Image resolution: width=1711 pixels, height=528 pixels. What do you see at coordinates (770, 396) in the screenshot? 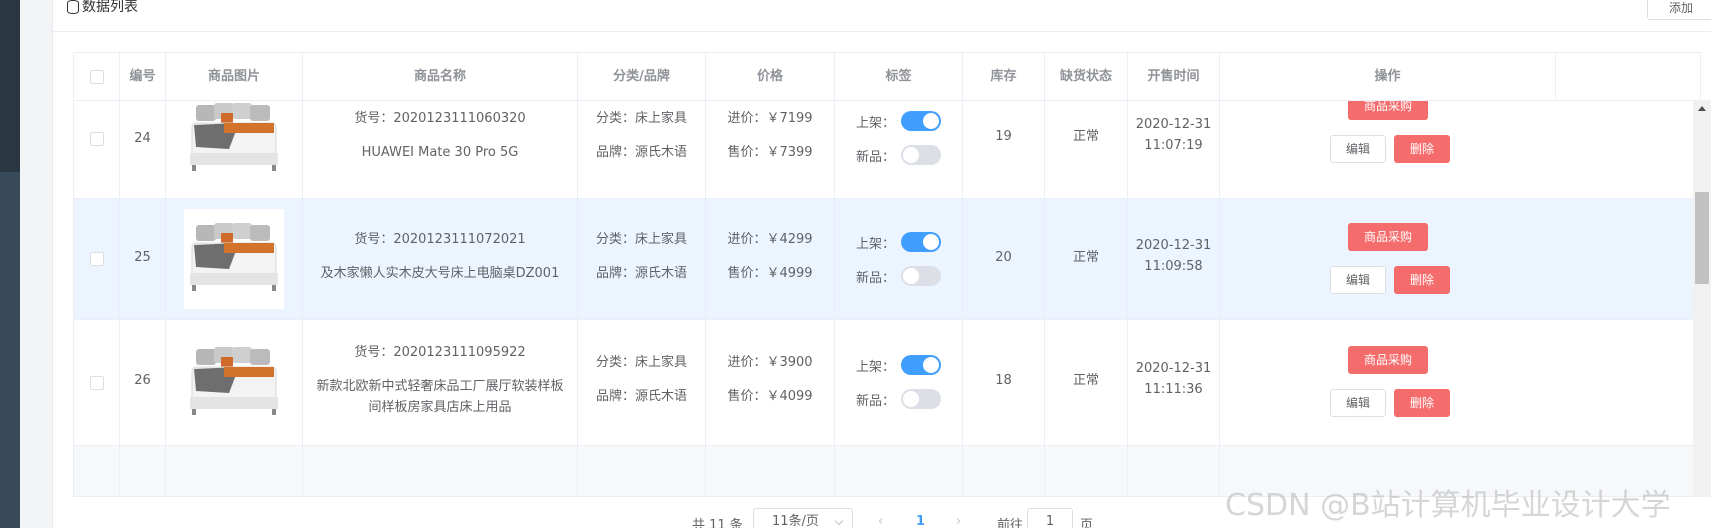
I see `sale-price: 售价：￥4099` at bounding box center [770, 396].